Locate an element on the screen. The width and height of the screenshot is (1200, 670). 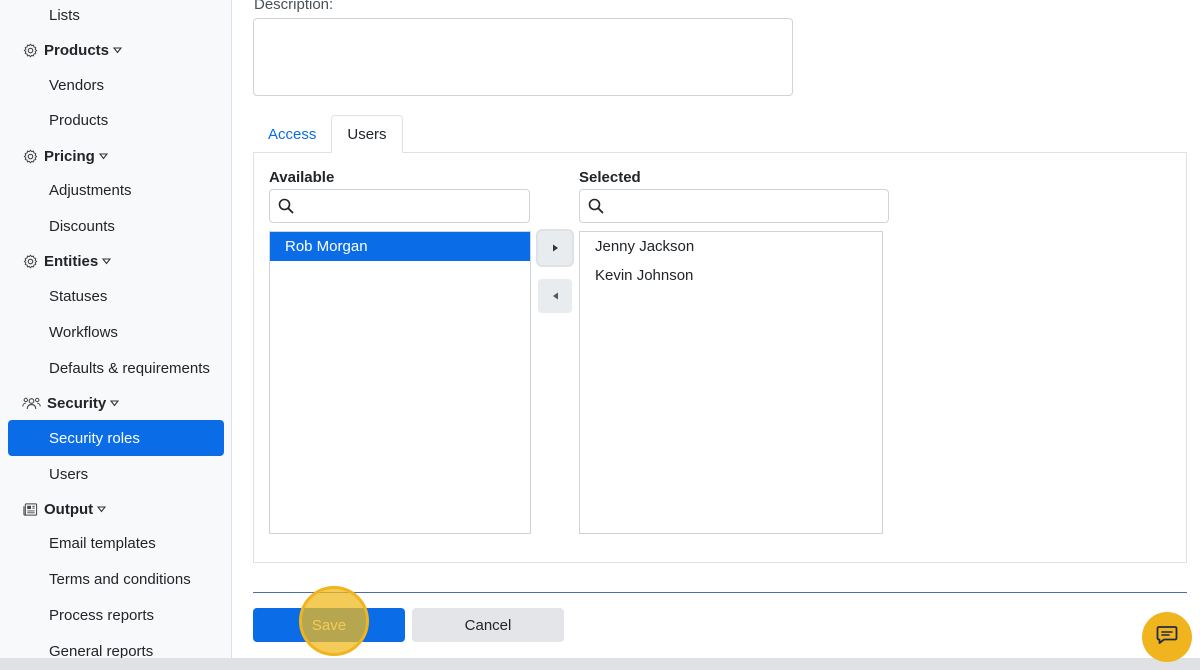
list-item: Jenny Jackson is located at coordinates (731, 246).